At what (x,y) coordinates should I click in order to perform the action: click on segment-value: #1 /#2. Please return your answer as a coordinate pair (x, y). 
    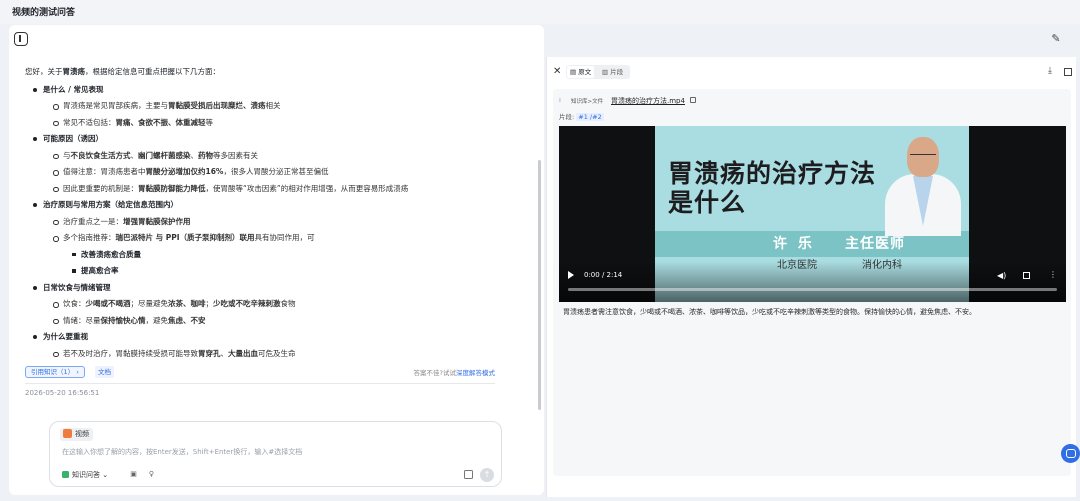
    Looking at the image, I should click on (590, 117).